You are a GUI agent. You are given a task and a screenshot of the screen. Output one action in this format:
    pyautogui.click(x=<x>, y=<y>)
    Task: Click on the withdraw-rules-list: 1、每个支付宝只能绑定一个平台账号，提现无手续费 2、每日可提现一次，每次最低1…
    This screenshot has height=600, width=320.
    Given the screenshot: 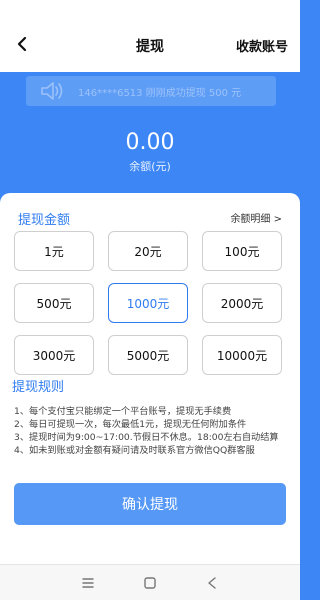 What is the action you would take?
    pyautogui.click(x=154, y=431)
    